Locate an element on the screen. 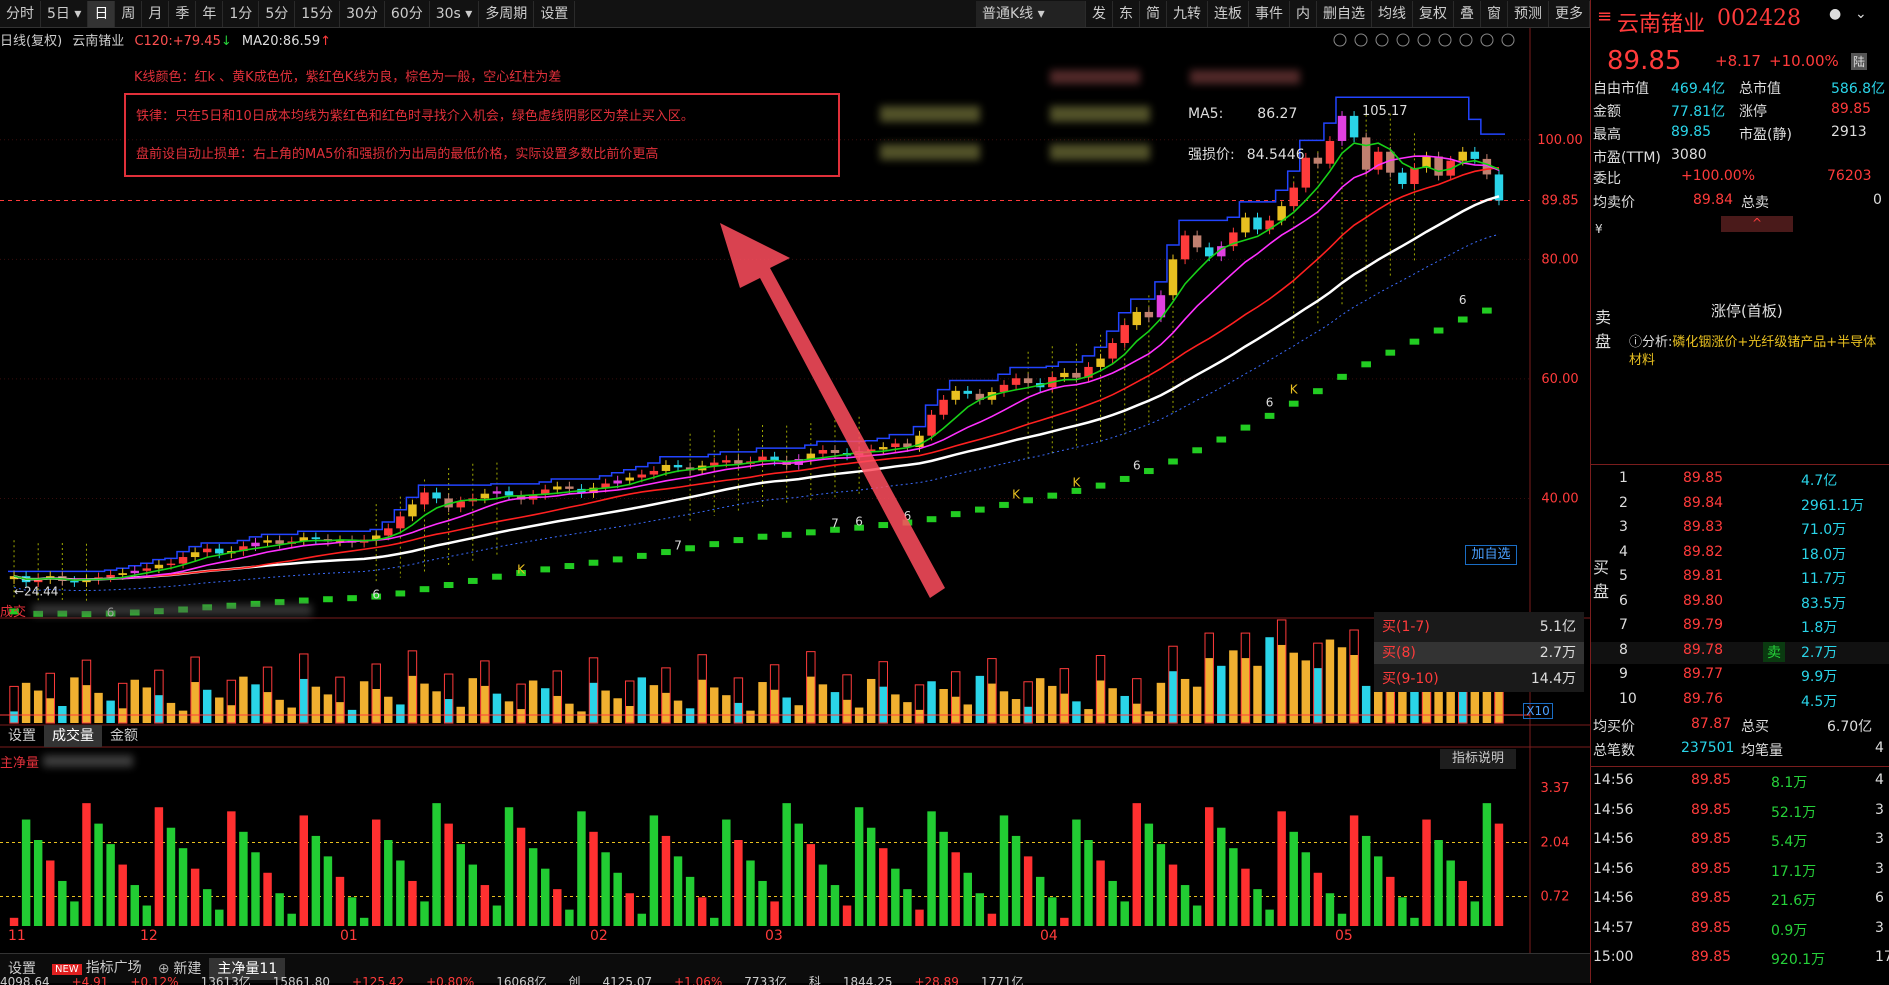  price-pct: +10.00% is located at coordinates (1804, 61).